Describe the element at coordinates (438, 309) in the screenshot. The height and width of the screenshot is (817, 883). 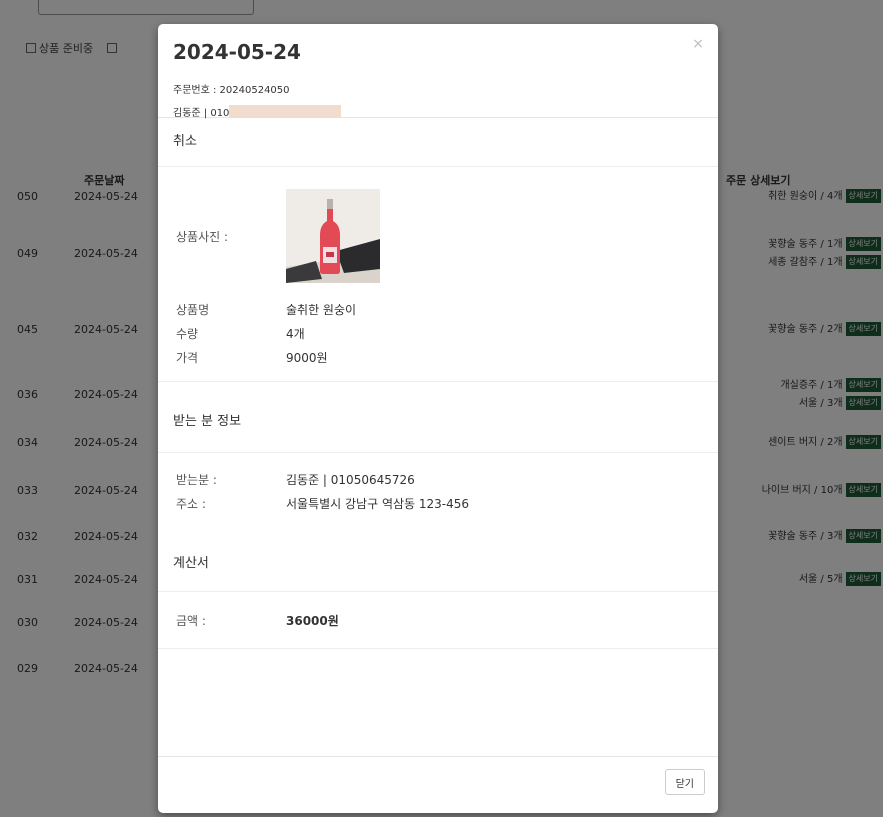
I see `product-name-row: 상품명 술취한 원숭이` at that location.